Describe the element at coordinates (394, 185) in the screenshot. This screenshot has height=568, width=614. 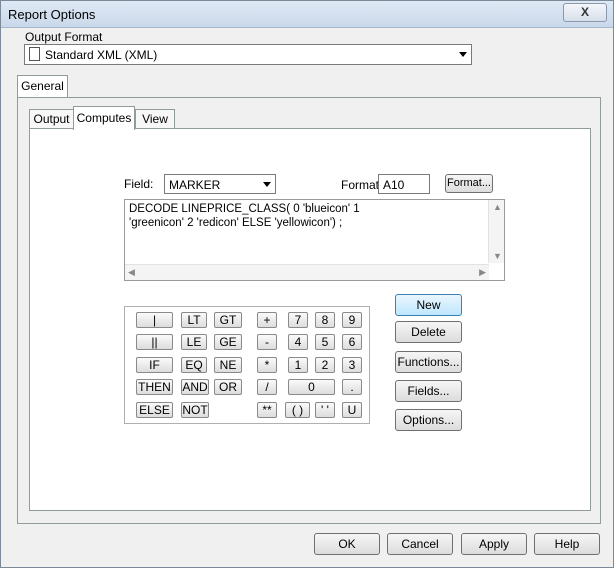
I see `format-value: A10` at that location.